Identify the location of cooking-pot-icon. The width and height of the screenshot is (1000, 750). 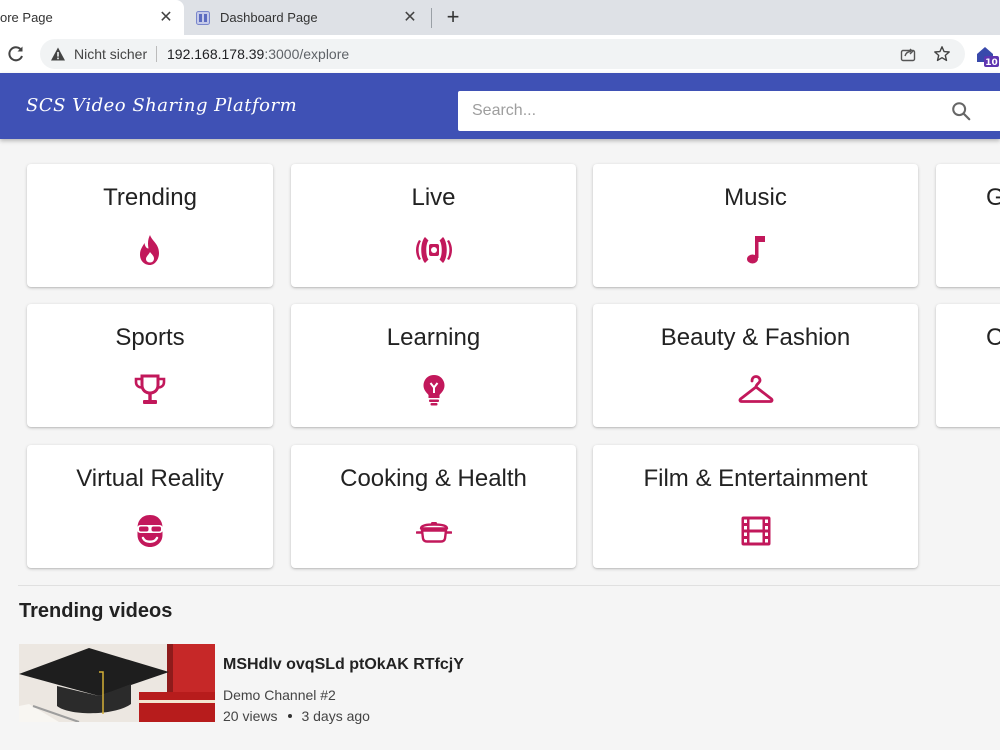
(433, 532).